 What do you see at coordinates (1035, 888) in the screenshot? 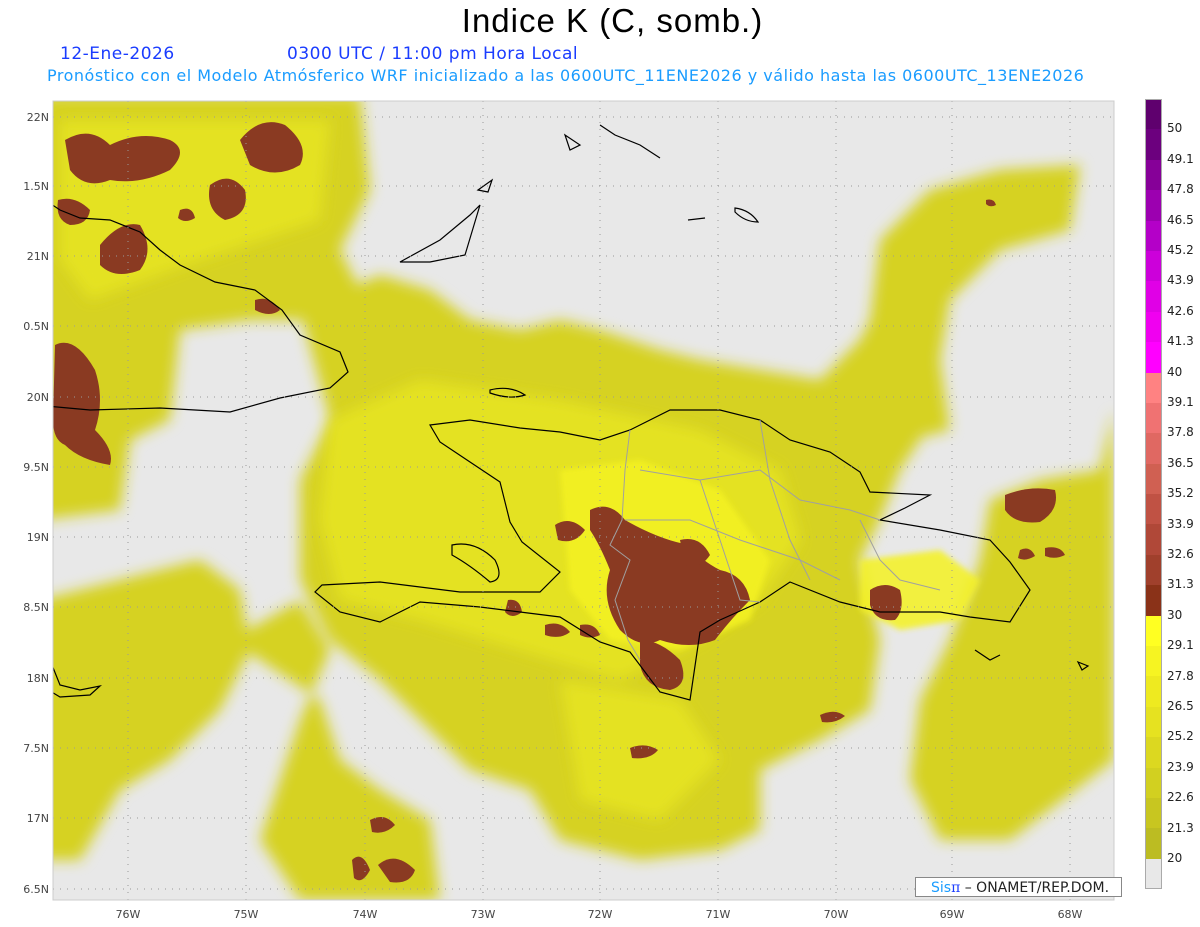
I see `credit-org: – ONAMET/REP.DOM.` at bounding box center [1035, 888].